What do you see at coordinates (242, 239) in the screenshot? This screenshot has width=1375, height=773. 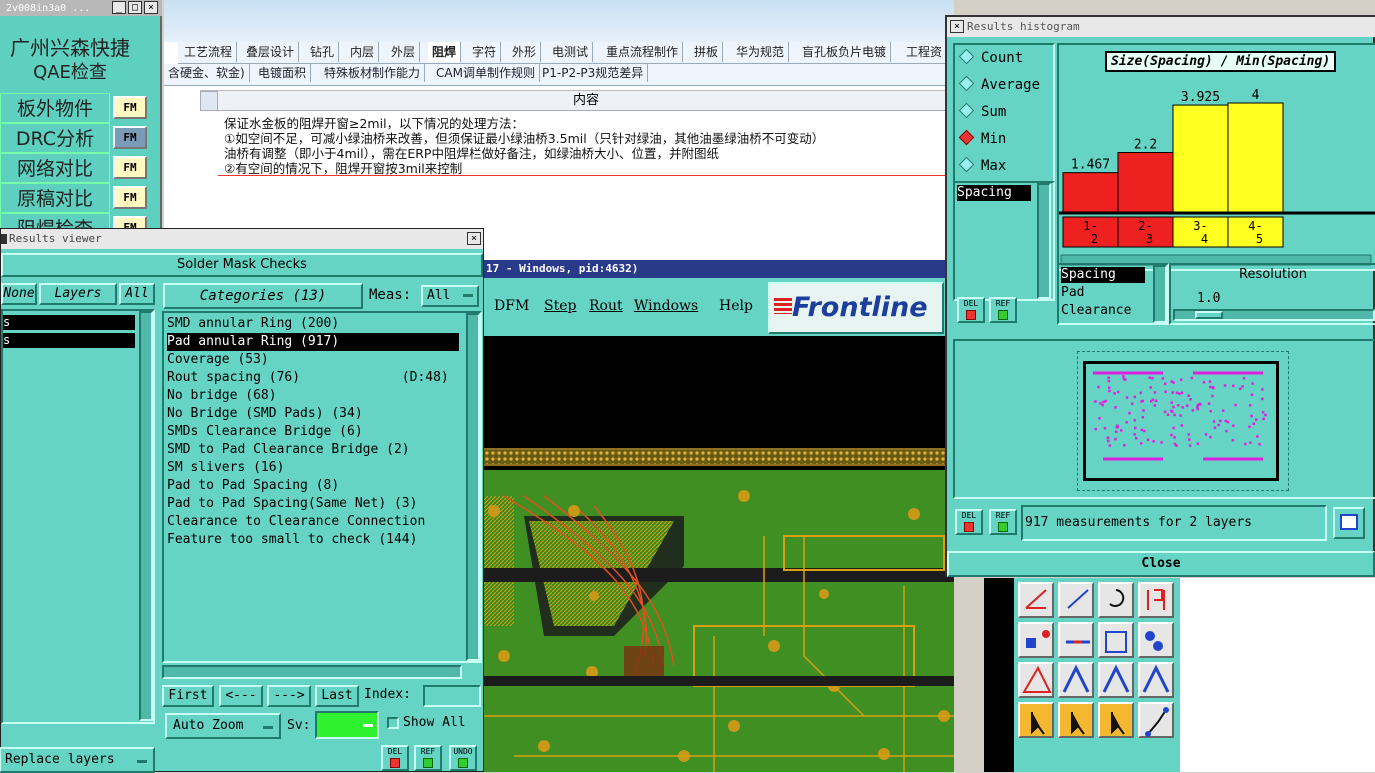 I see `viewer-titlebar: Results viewer ×` at bounding box center [242, 239].